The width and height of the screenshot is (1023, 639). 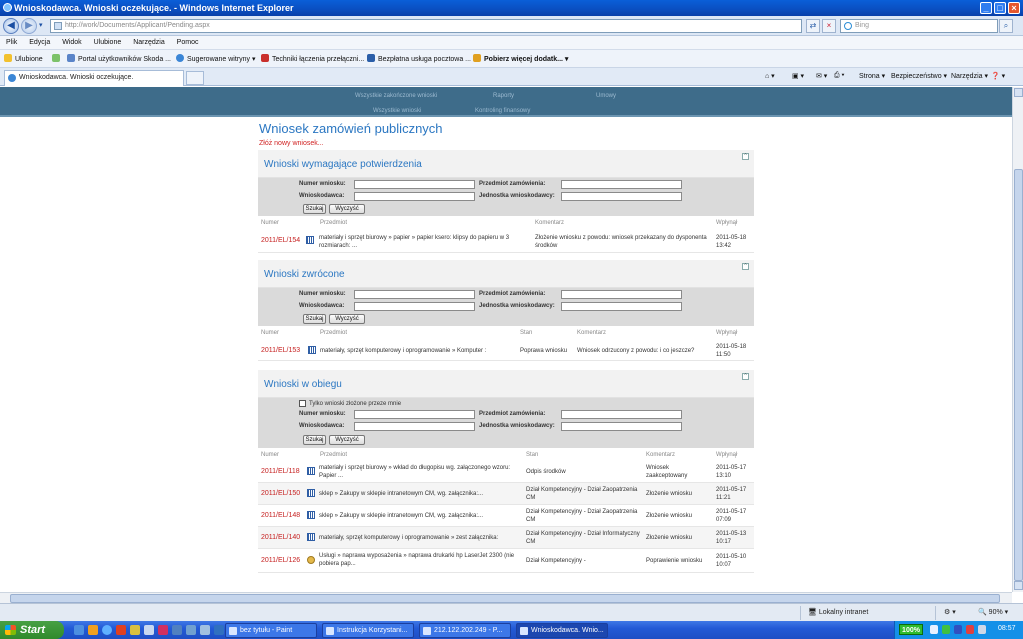 I want to click on safety-menu: Bezpieczeństwo ▾, so click(x=919, y=76).